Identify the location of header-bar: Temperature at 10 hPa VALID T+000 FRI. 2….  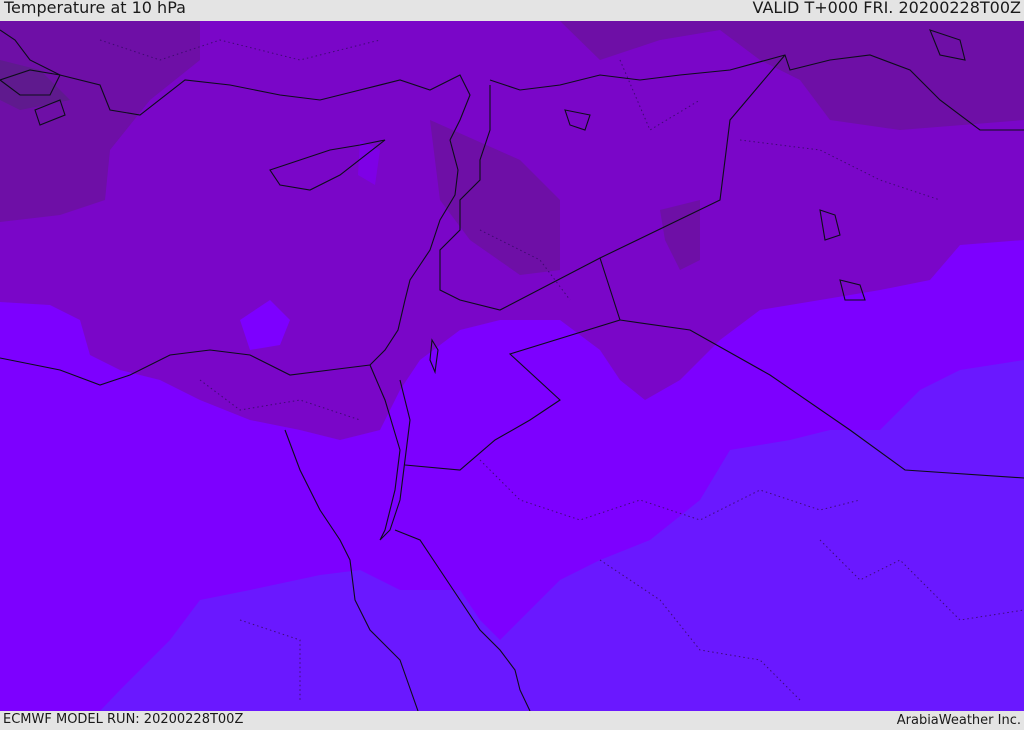
(512, 10).